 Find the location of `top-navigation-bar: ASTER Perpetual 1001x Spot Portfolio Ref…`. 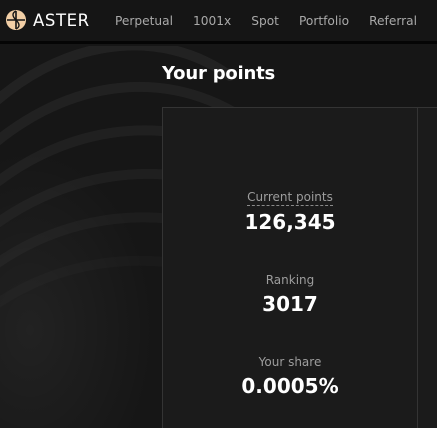

top-navigation-bar: ASTER Perpetual 1001x Spot Portfolio Ref… is located at coordinates (218, 22).